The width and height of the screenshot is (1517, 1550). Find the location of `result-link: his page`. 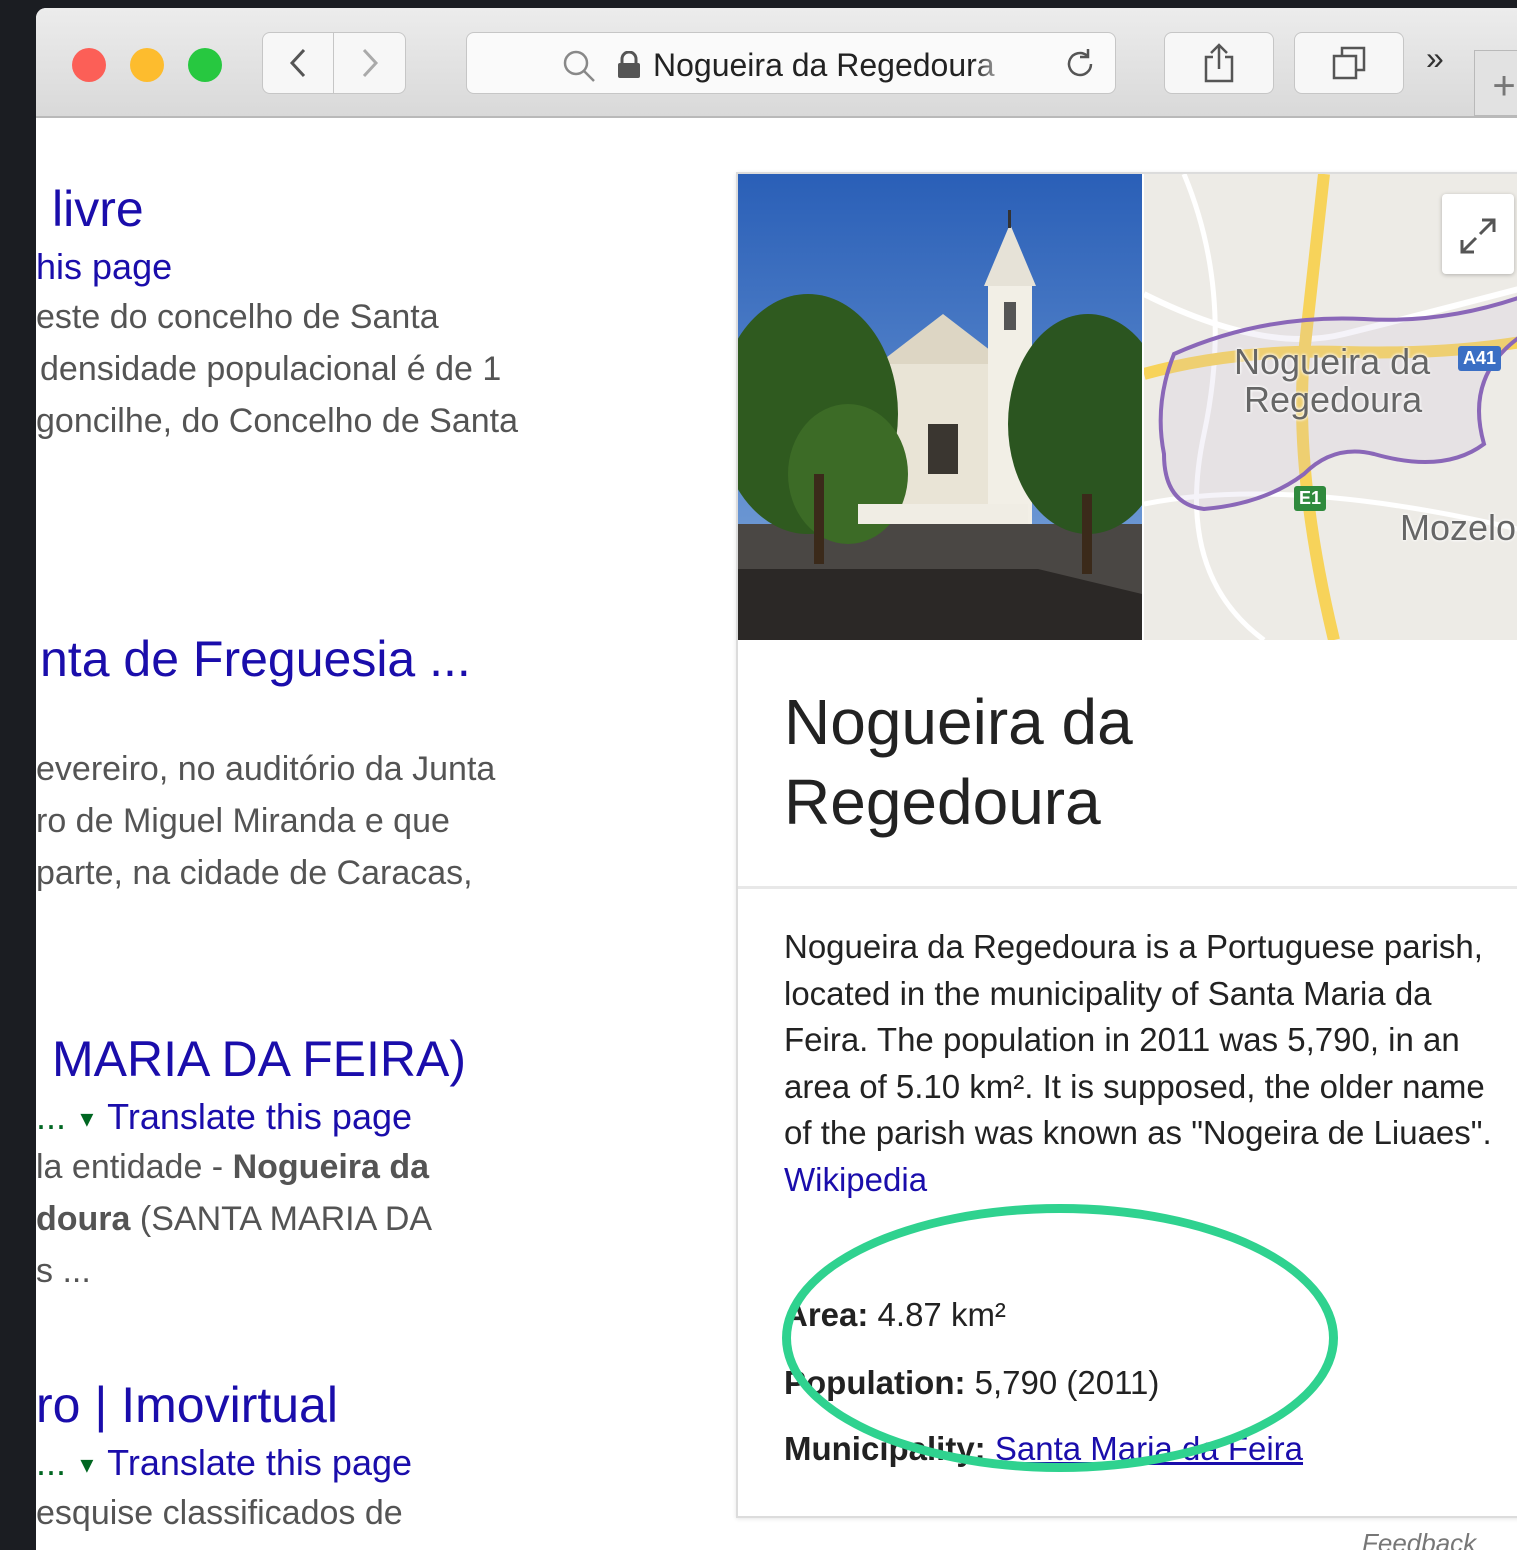

result-link: his page is located at coordinates (104, 267).